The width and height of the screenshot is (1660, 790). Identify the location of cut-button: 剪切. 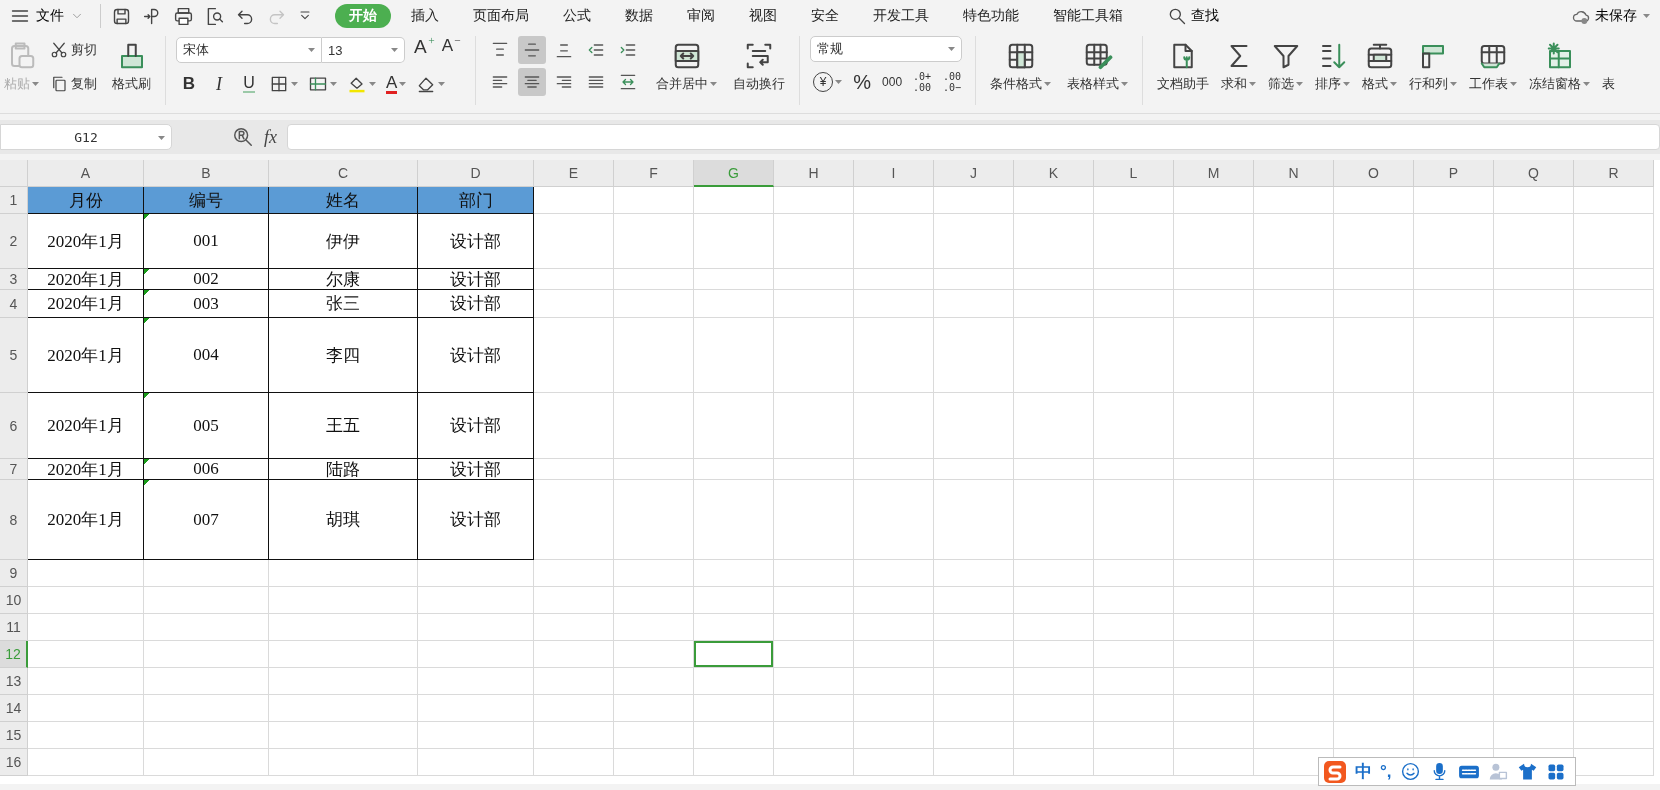
(73, 50).